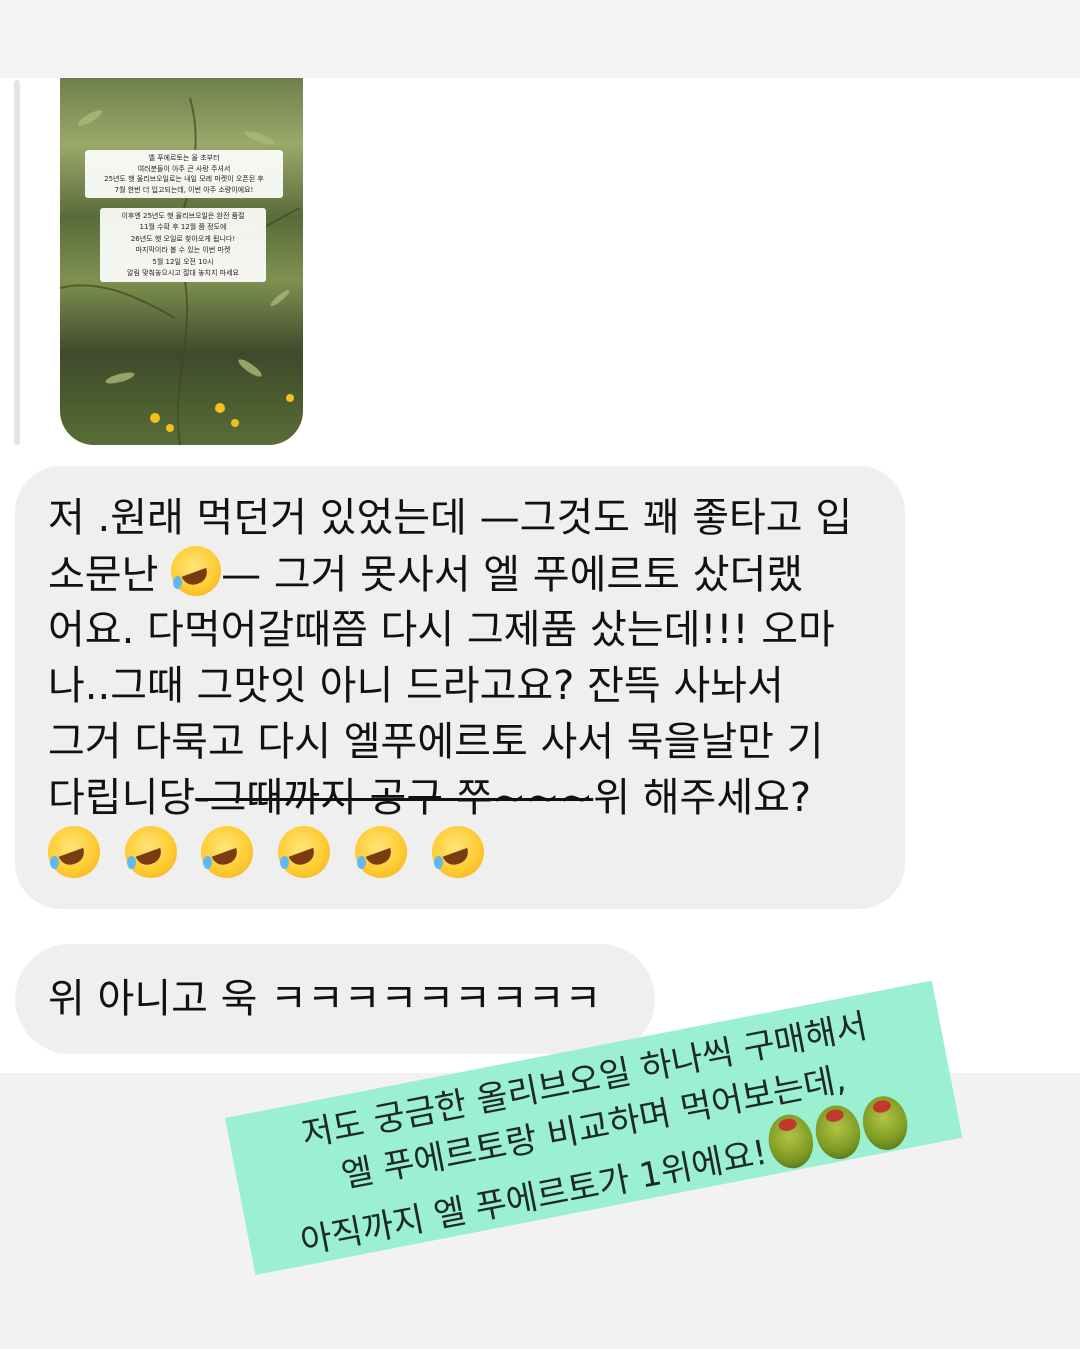  What do you see at coordinates (122, 798) in the screenshot?
I see `message-text: 다립니당` at bounding box center [122, 798].